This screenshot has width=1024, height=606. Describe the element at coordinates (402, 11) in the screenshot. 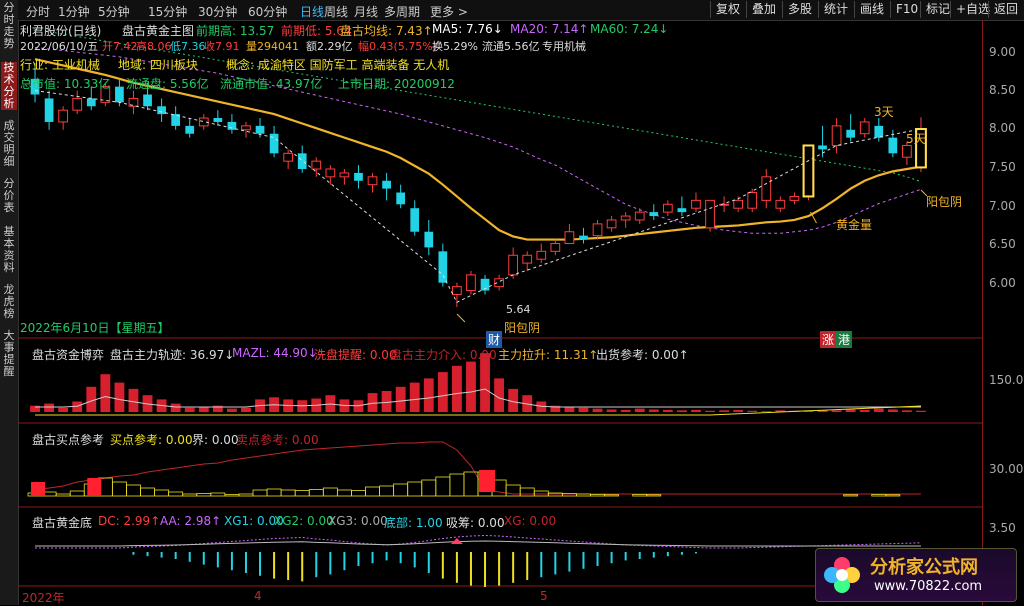

I see `period-tab: 多周期` at that location.